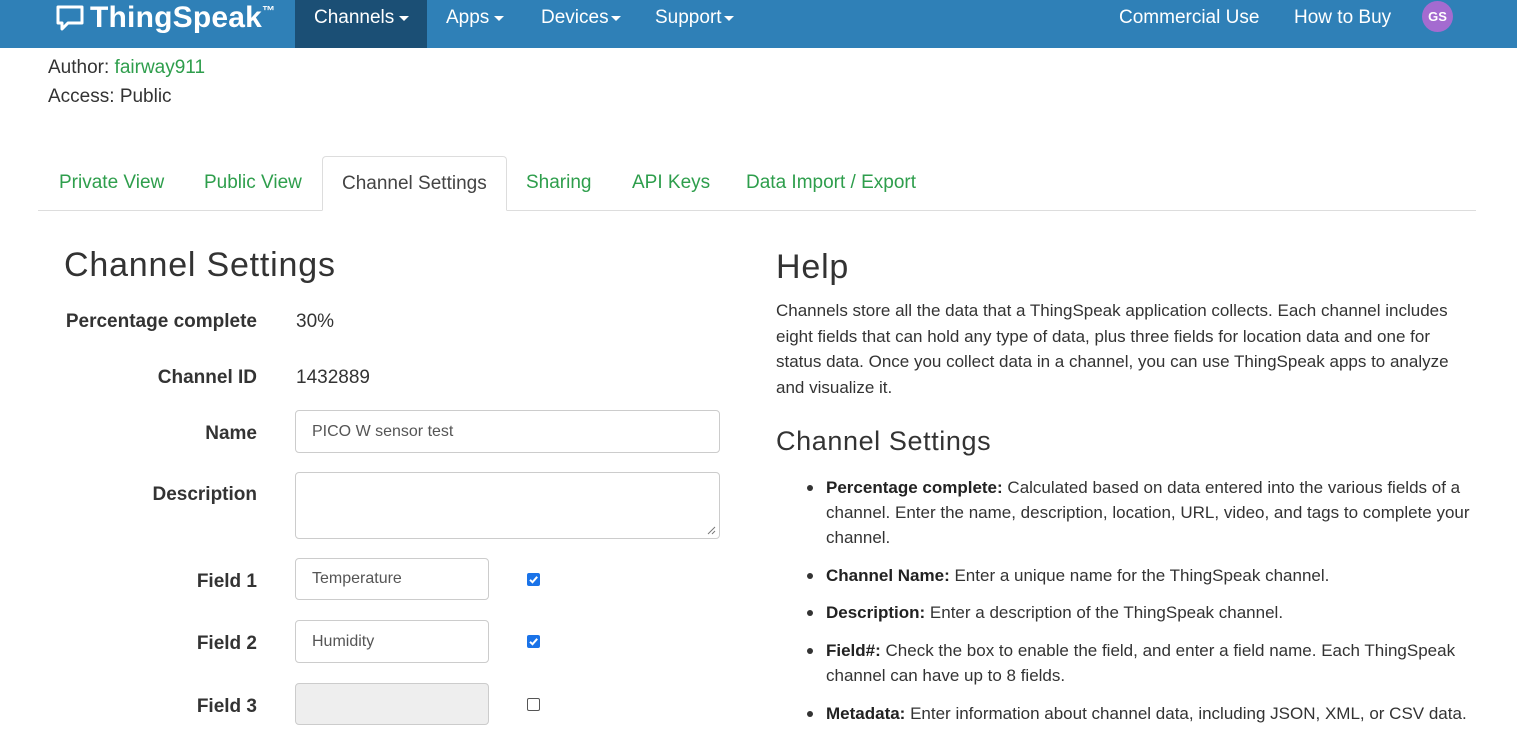 This screenshot has width=1517, height=736. I want to click on help-term: Percentage complete:, so click(914, 487).